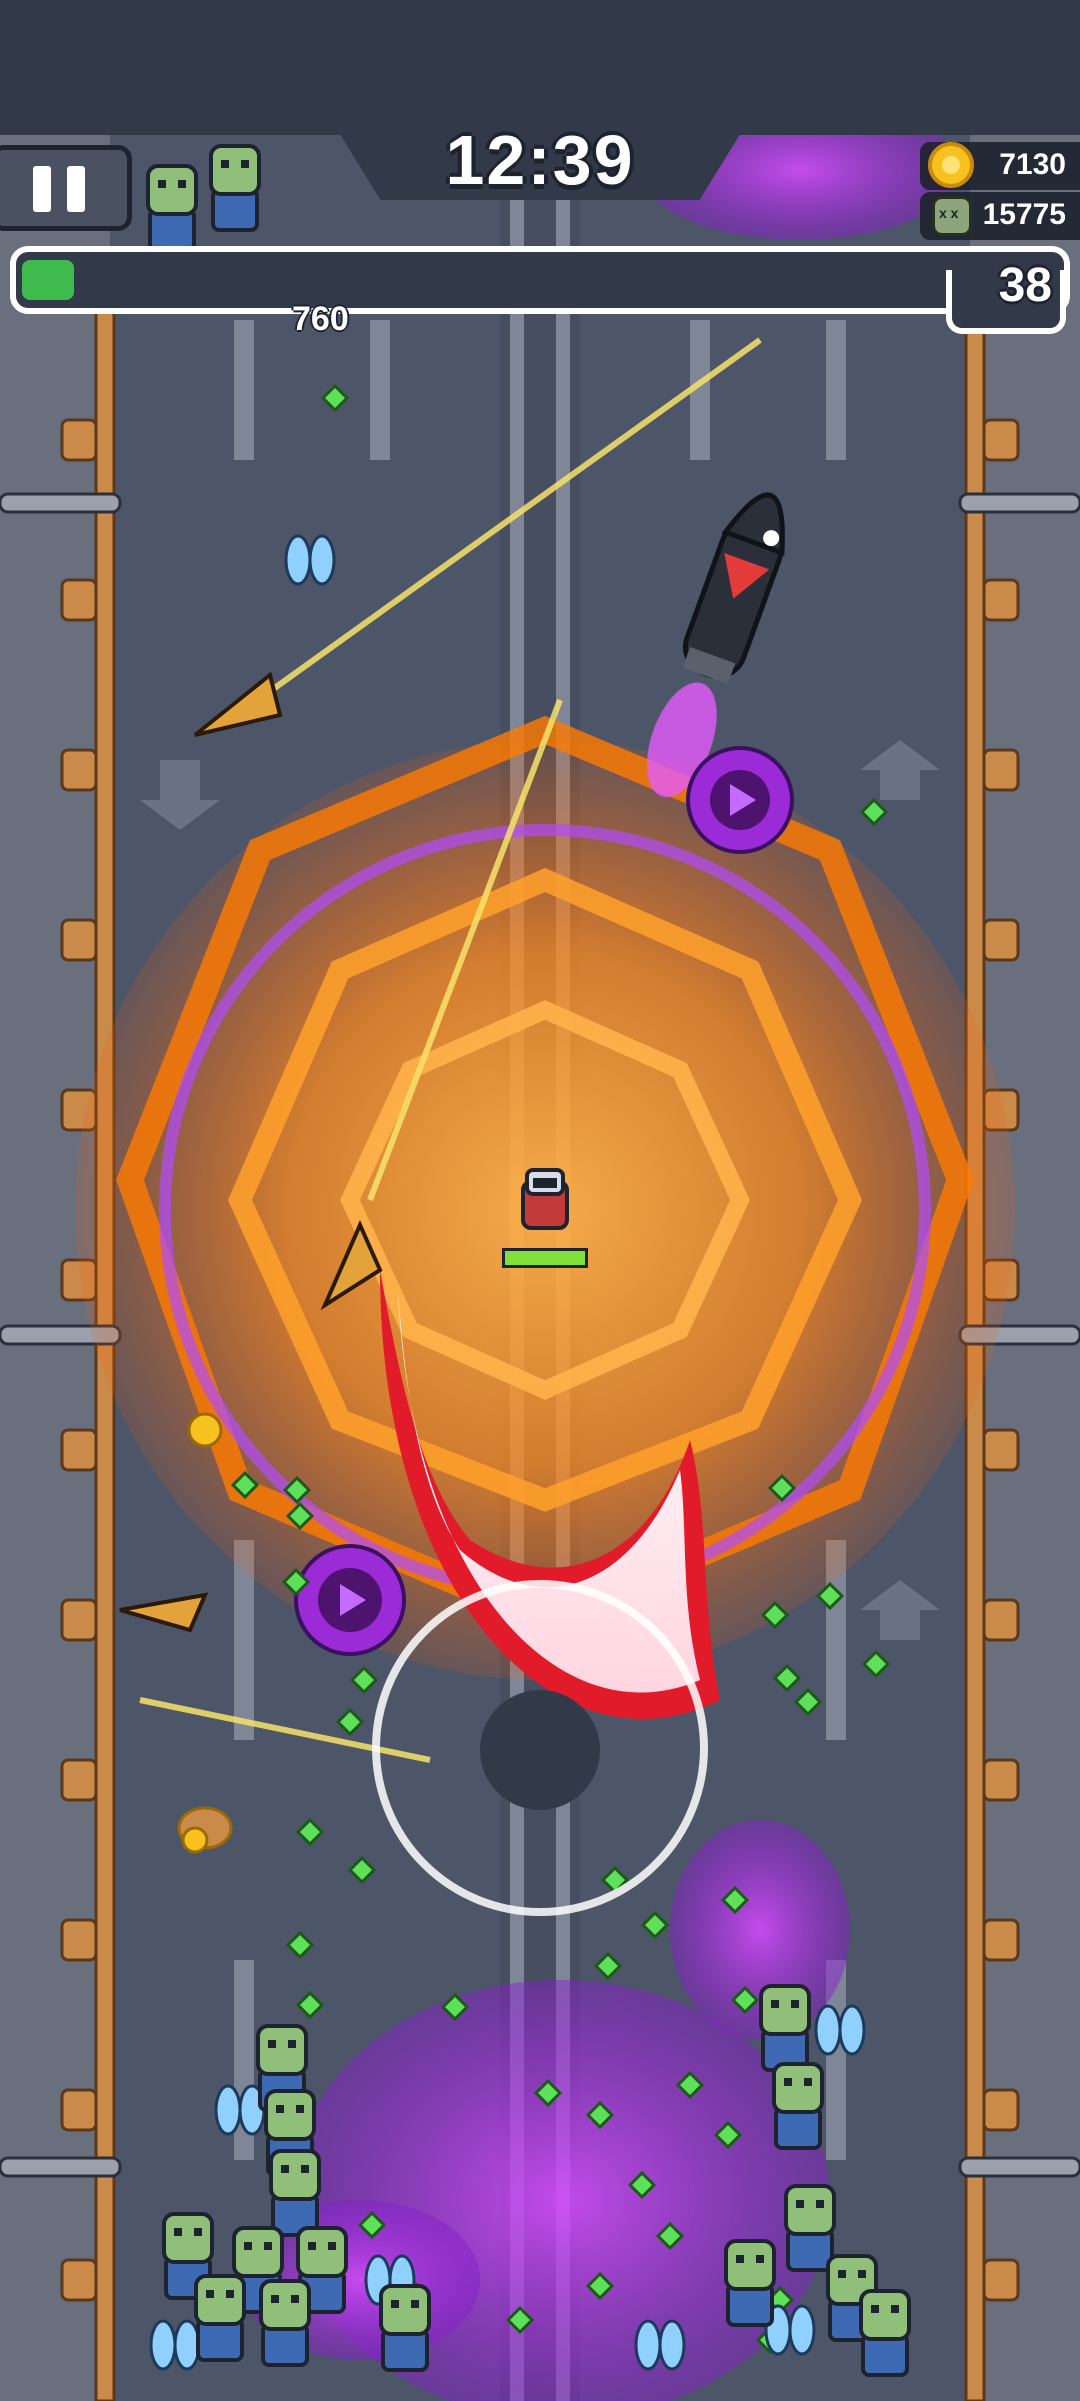 Image resolution: width=1080 pixels, height=2401 pixels. Describe the element at coordinates (48, 280) in the screenshot. I see `experience-fill` at that location.